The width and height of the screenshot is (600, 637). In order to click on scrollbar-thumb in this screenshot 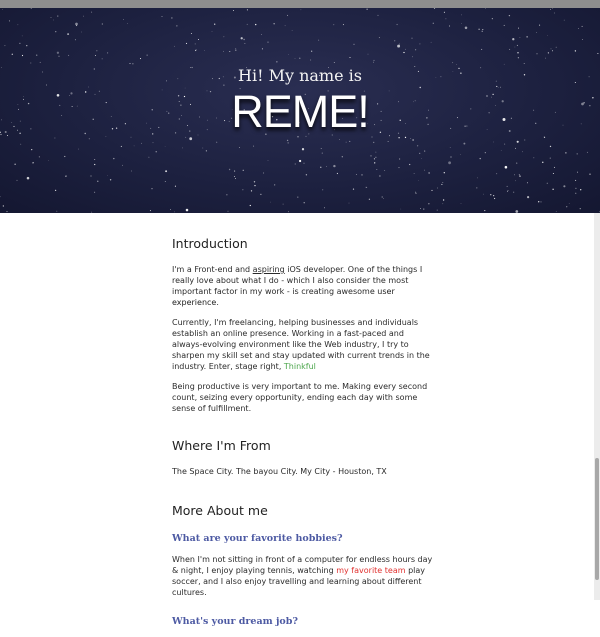, I will do `click(597, 519)`.